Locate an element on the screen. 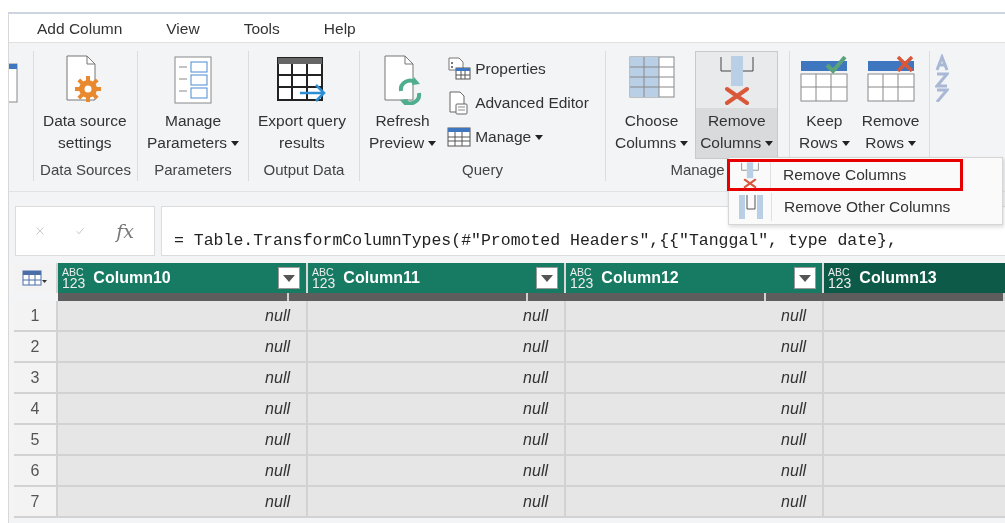  ribbon-button: Manage Parameters is located at coordinates (193, 105).